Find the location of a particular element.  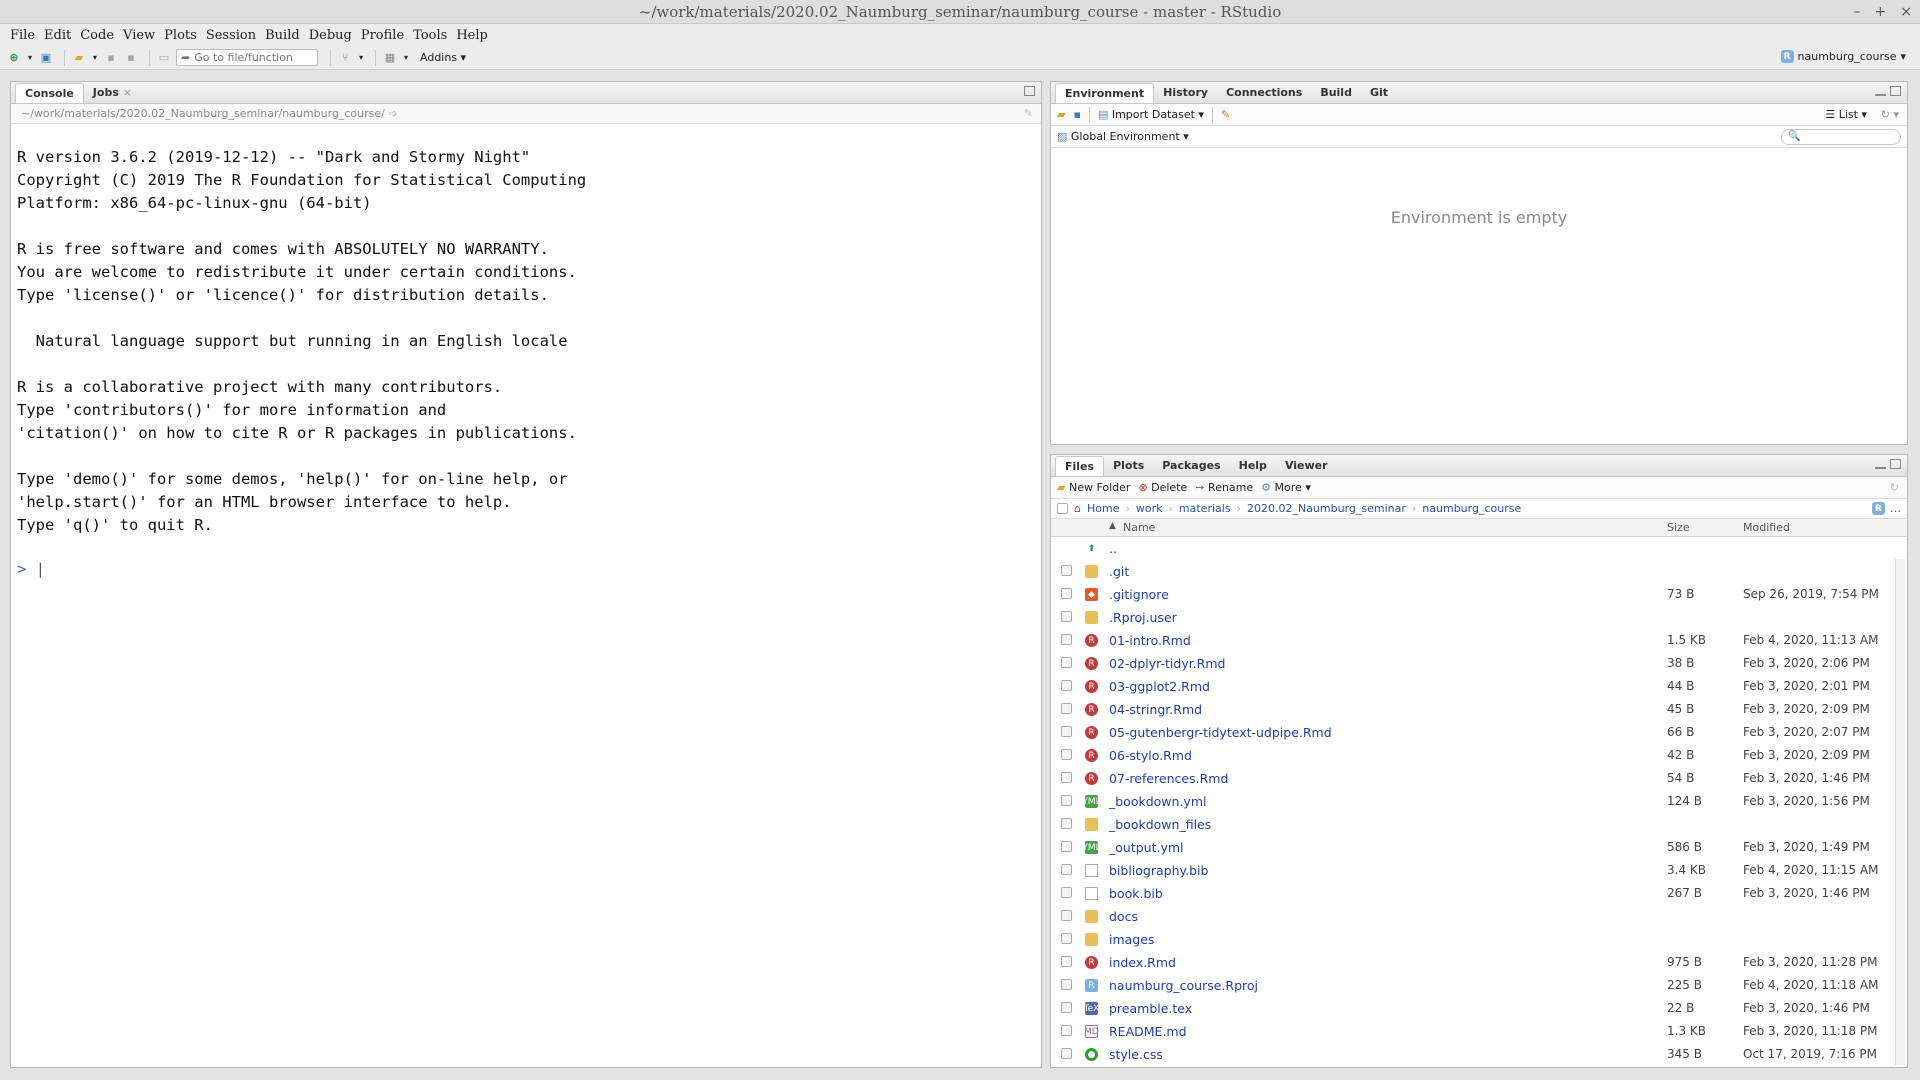

restore-pane-icon is located at coordinates (1029, 91).